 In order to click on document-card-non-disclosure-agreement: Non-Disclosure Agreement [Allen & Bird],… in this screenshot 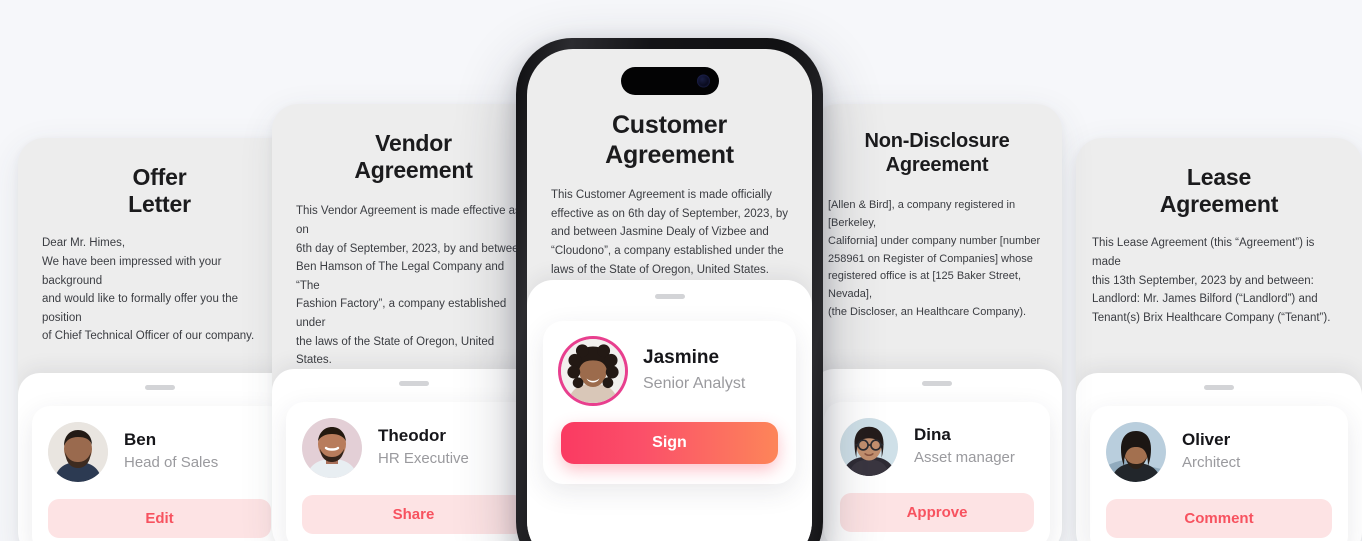, I will do `click(937, 322)`.